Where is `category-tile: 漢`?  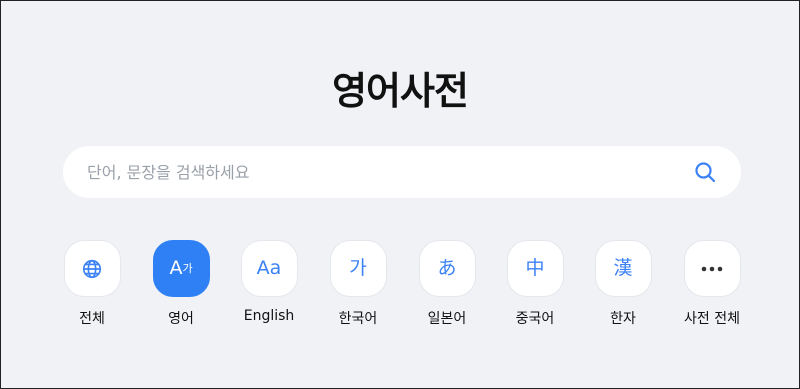 category-tile: 漢 is located at coordinates (623, 268).